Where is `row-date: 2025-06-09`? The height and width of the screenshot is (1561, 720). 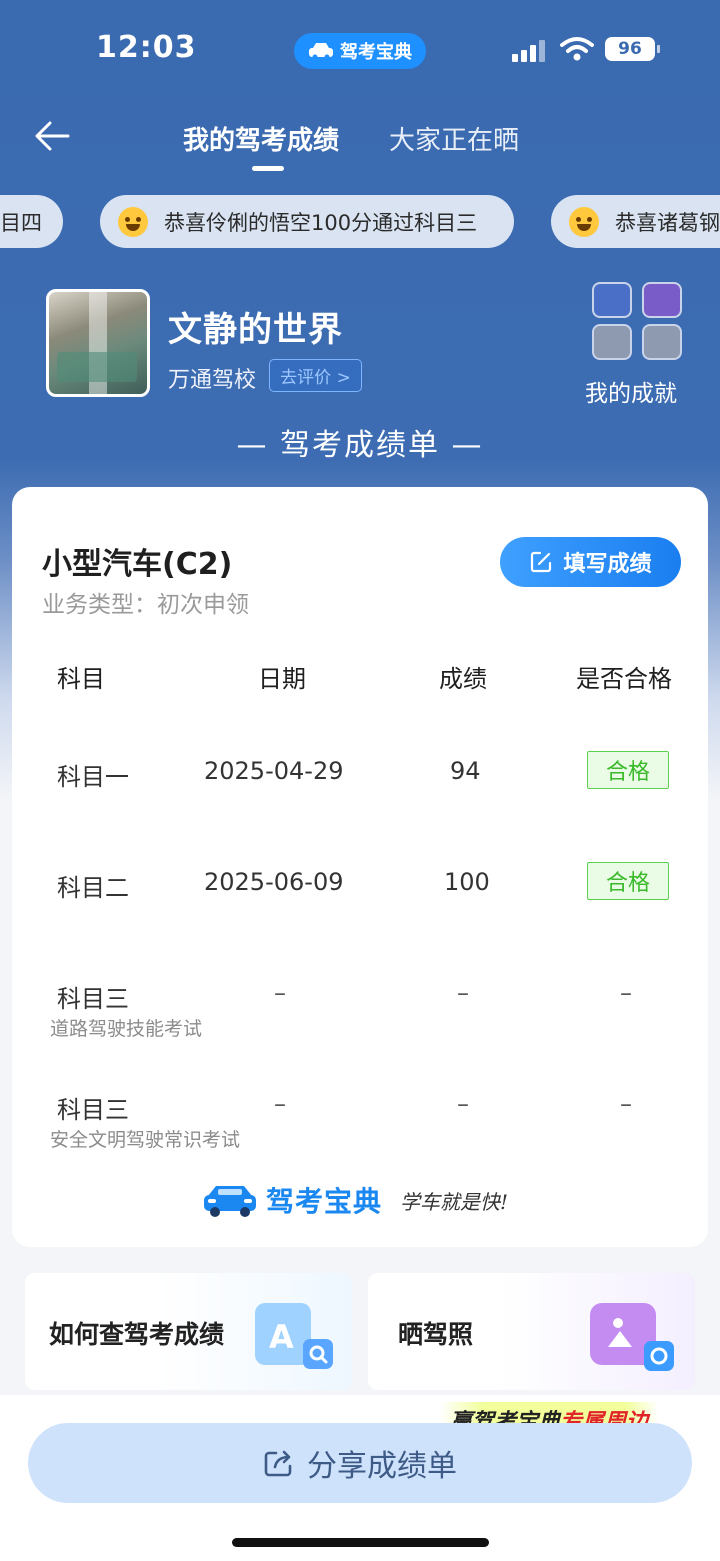 row-date: 2025-06-09 is located at coordinates (274, 882).